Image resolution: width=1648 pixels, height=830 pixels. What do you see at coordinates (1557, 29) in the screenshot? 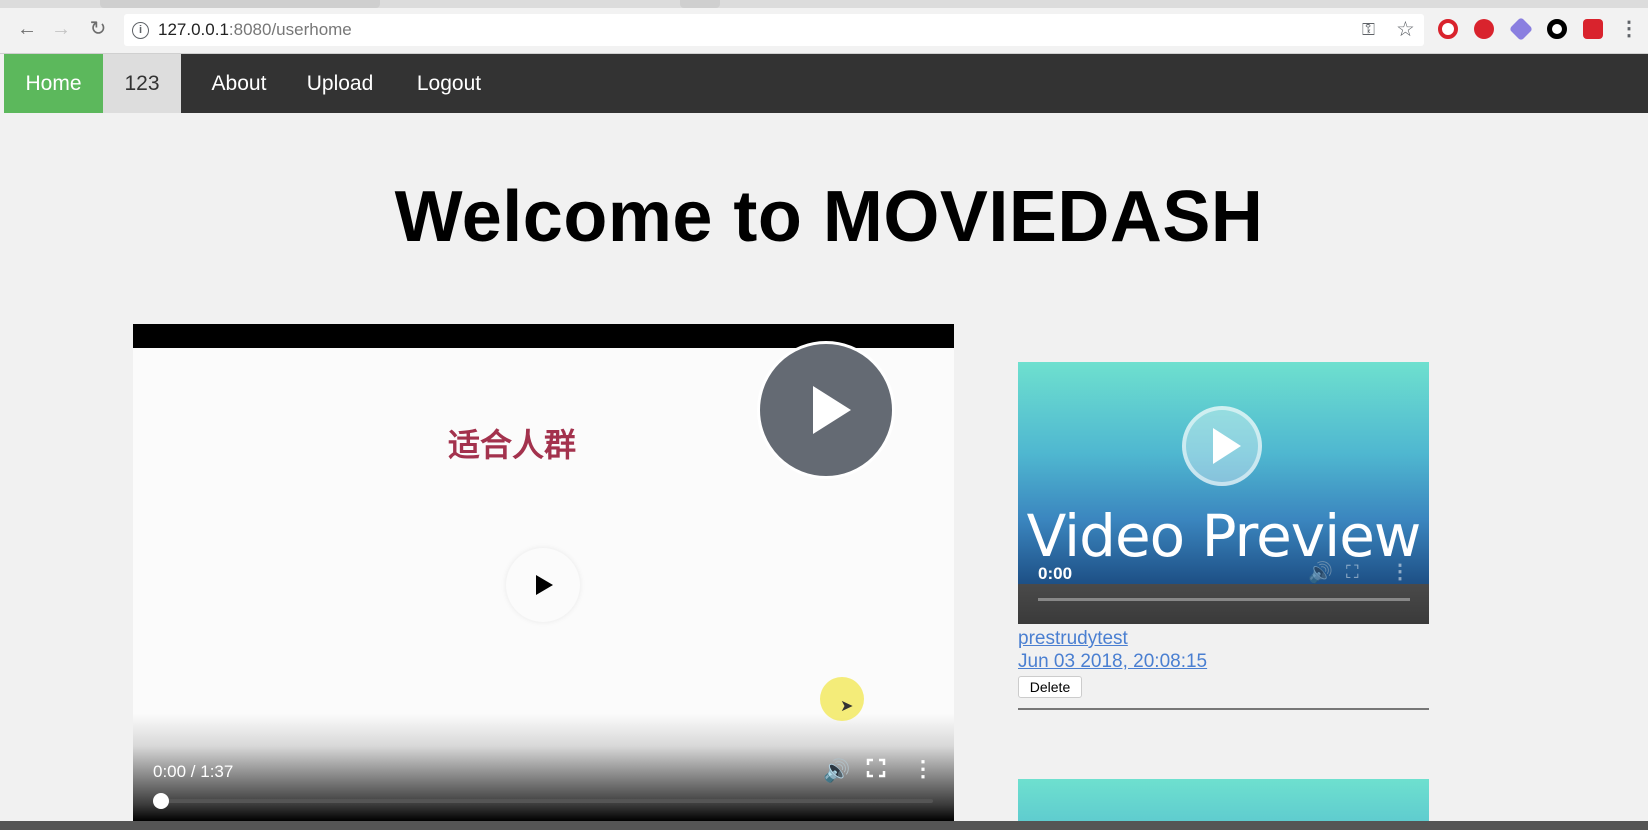
I see `extension-ring-icon` at bounding box center [1557, 29].